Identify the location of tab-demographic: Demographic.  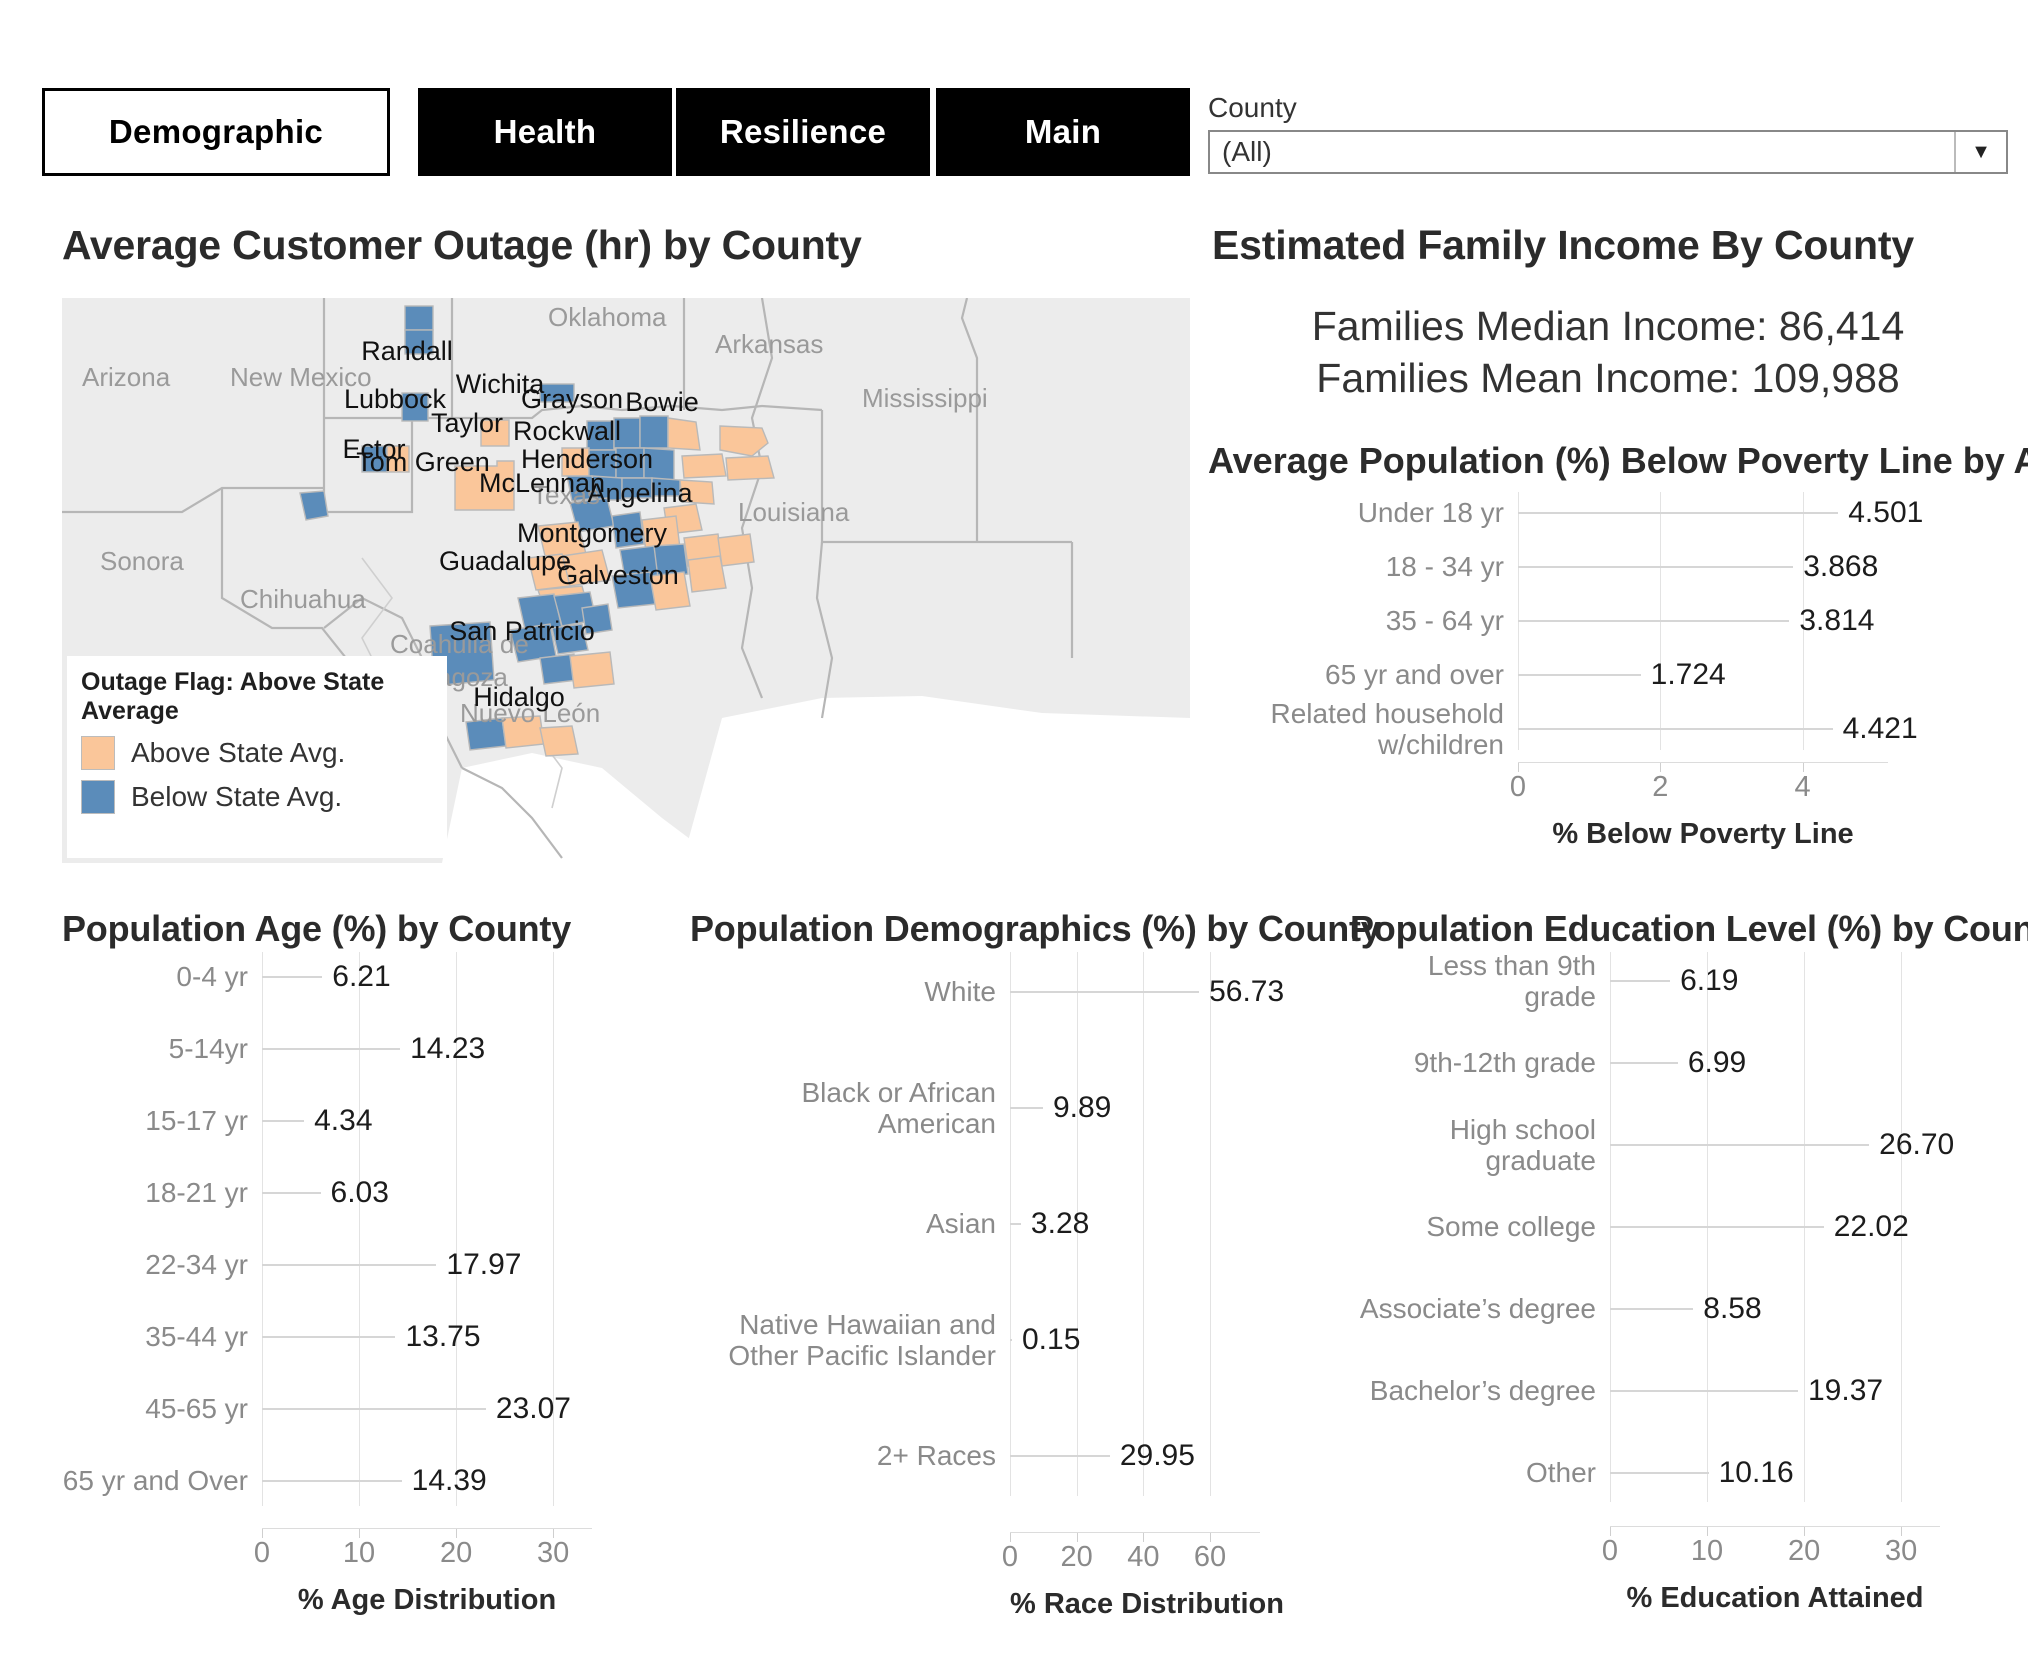
(216, 132).